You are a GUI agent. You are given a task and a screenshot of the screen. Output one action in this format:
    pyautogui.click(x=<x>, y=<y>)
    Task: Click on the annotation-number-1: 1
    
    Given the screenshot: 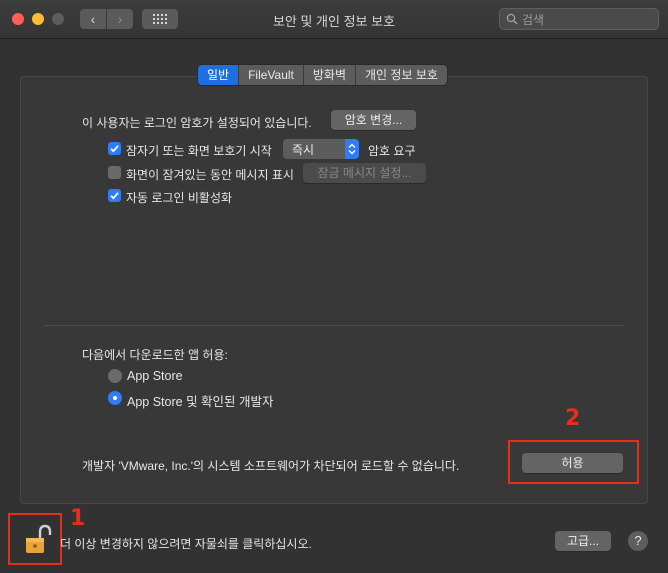 What is the action you would take?
    pyautogui.click(x=78, y=518)
    